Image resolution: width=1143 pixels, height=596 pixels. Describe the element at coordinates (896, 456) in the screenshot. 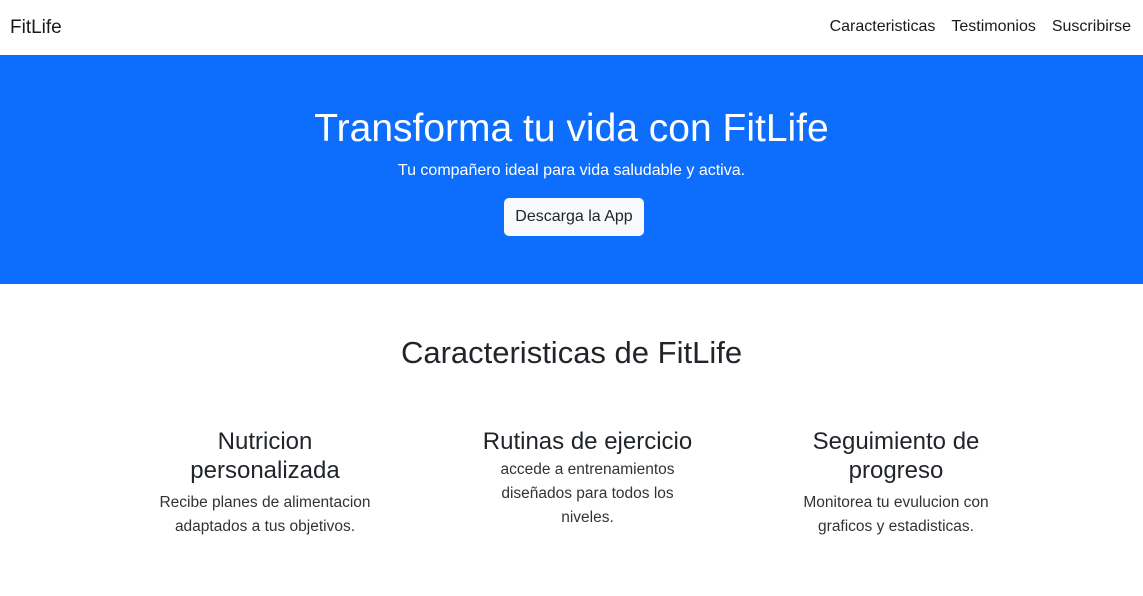

I see `feature-title: Seguimiento de progreso` at that location.